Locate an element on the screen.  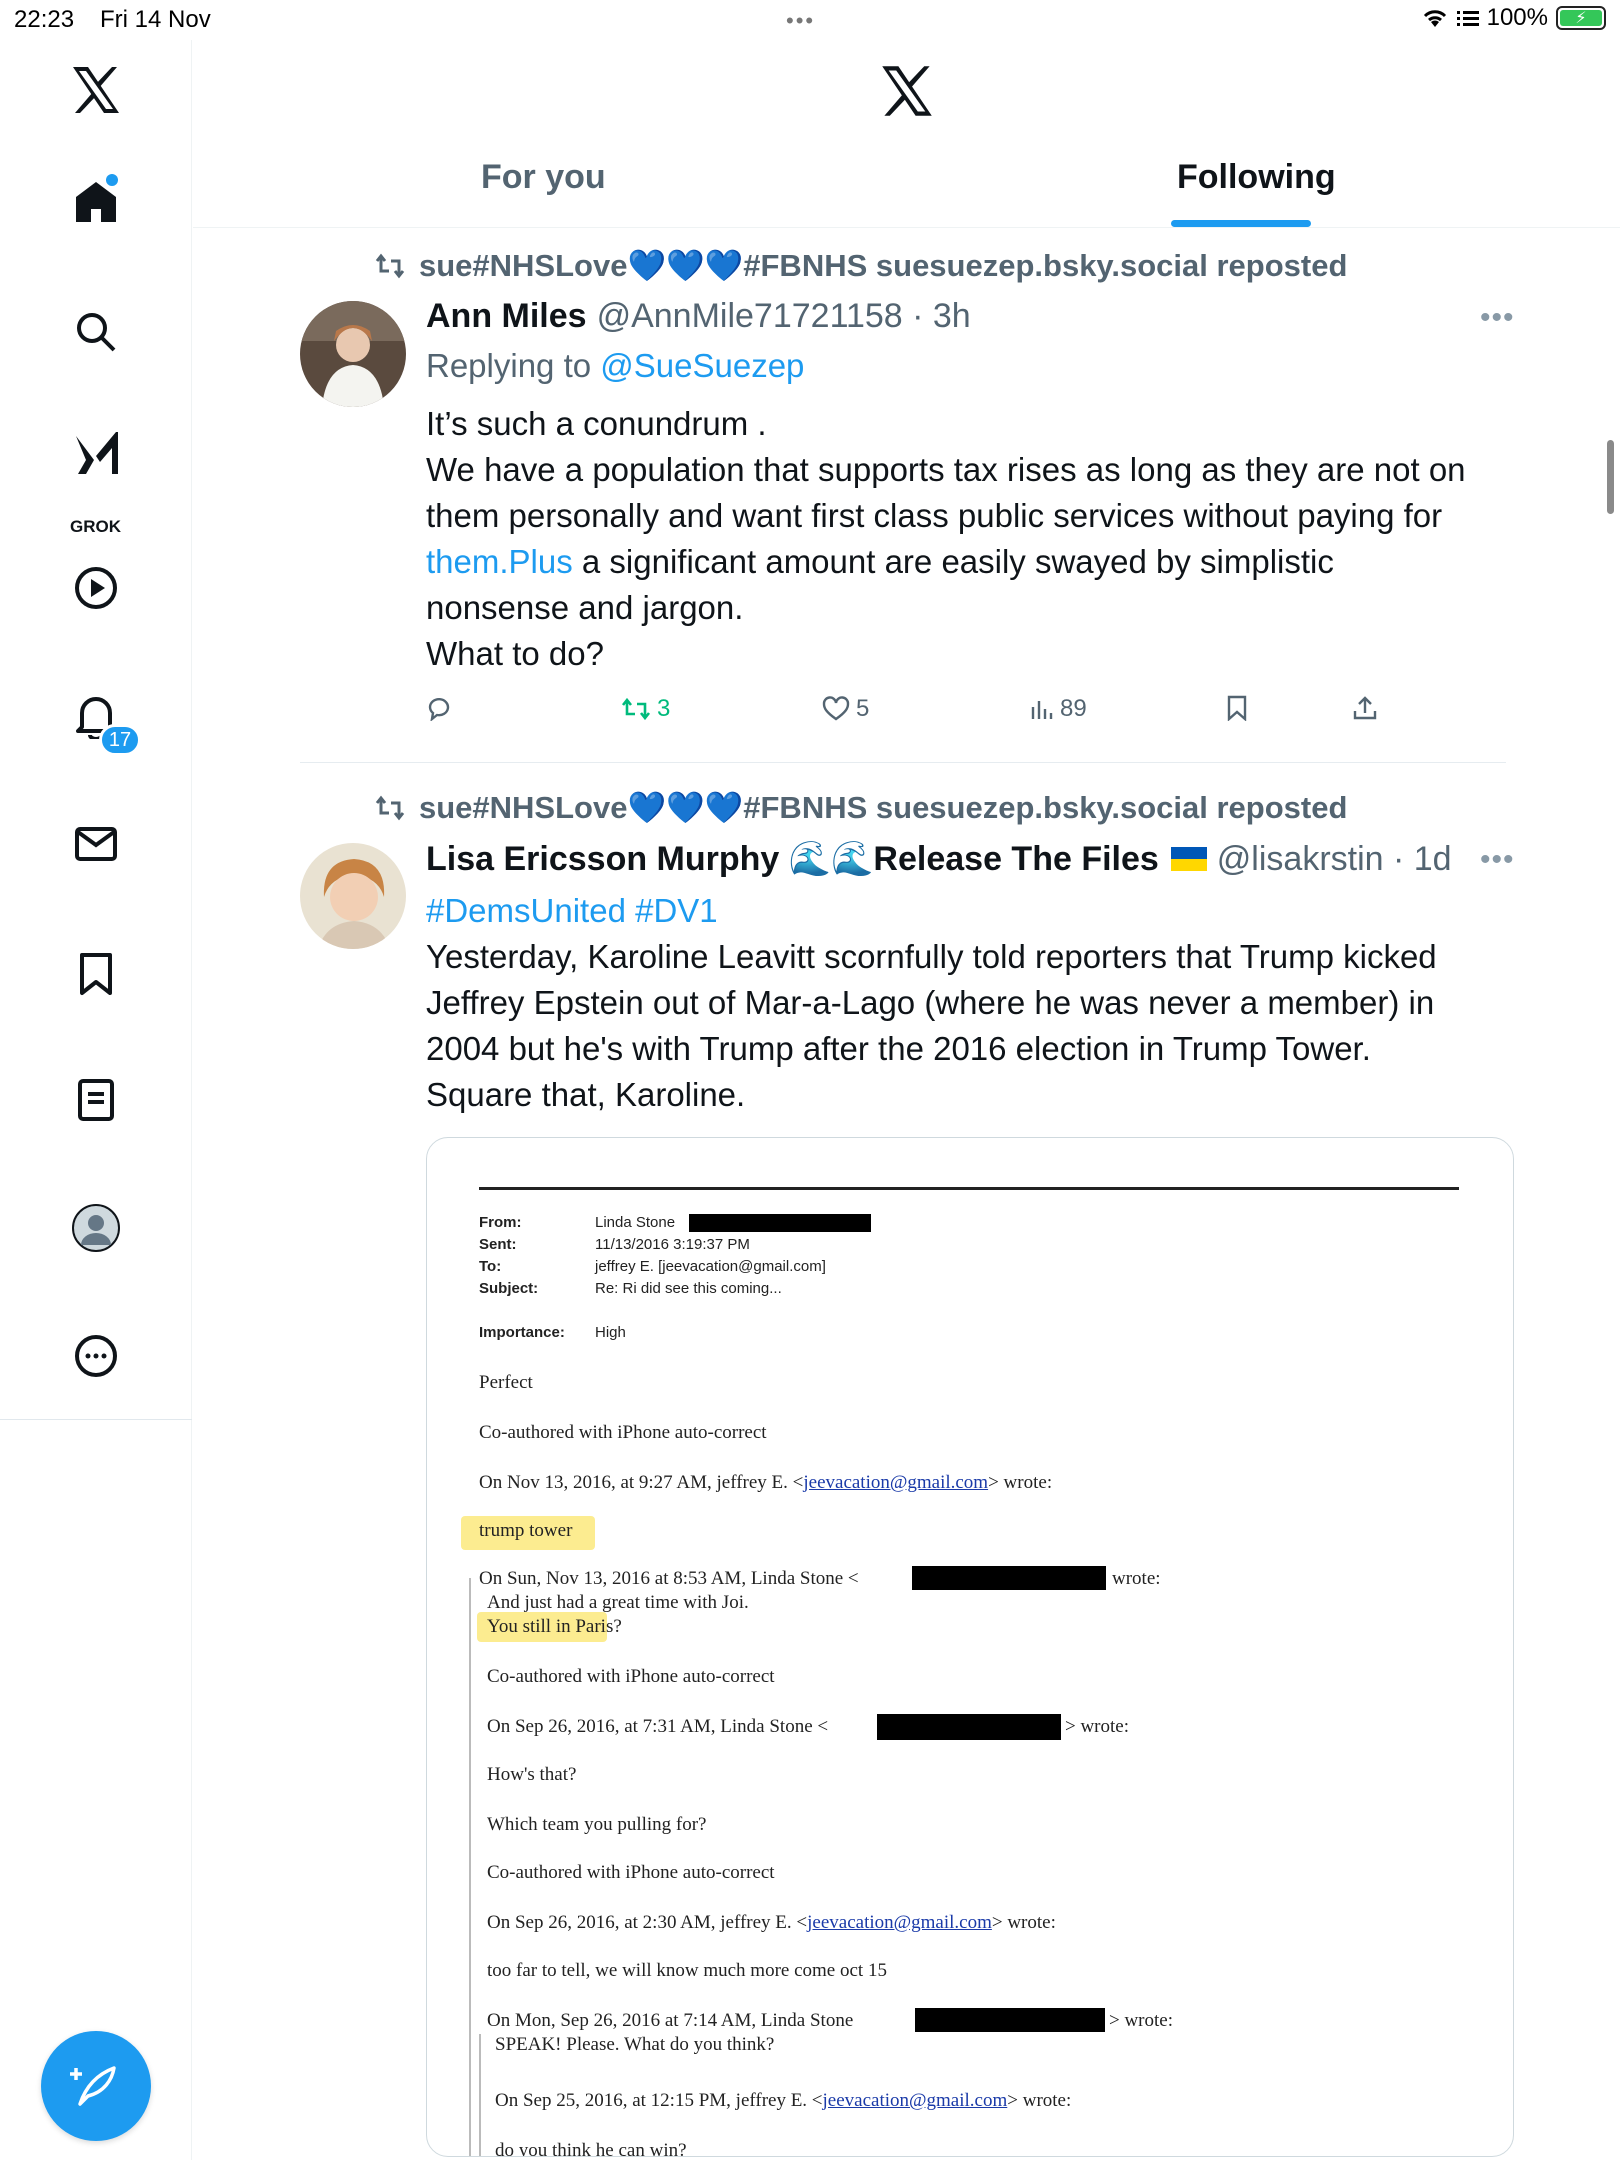
x-logo-icon is located at coordinates (96, 90).